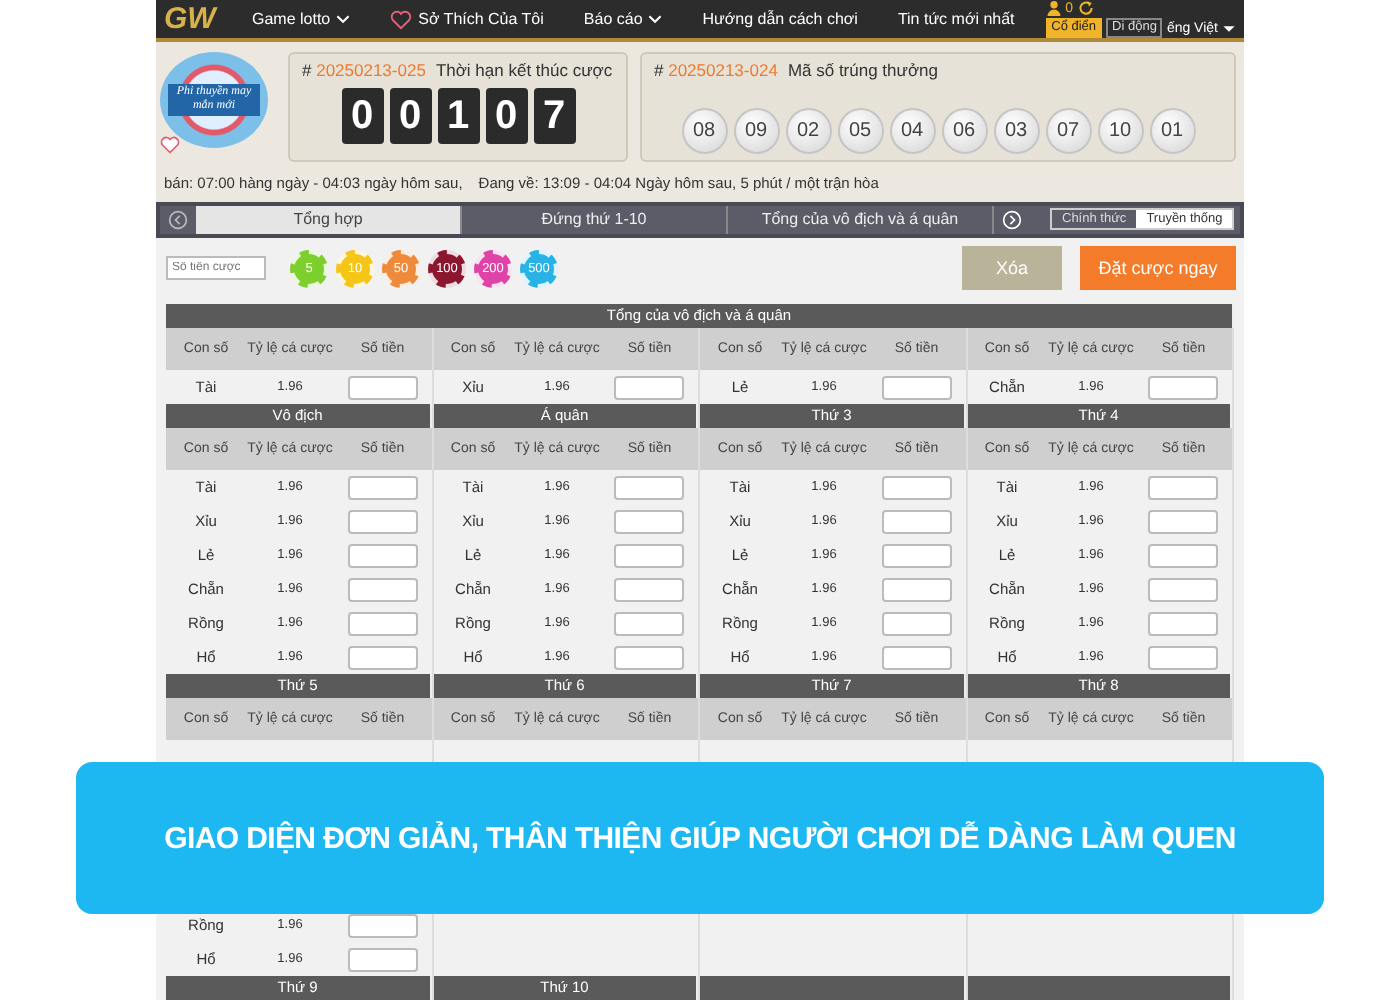 The height and width of the screenshot is (1000, 1400). Describe the element at coordinates (524, 70) in the screenshot. I see `panel-label: Thời hạn kết thúc cược` at that location.